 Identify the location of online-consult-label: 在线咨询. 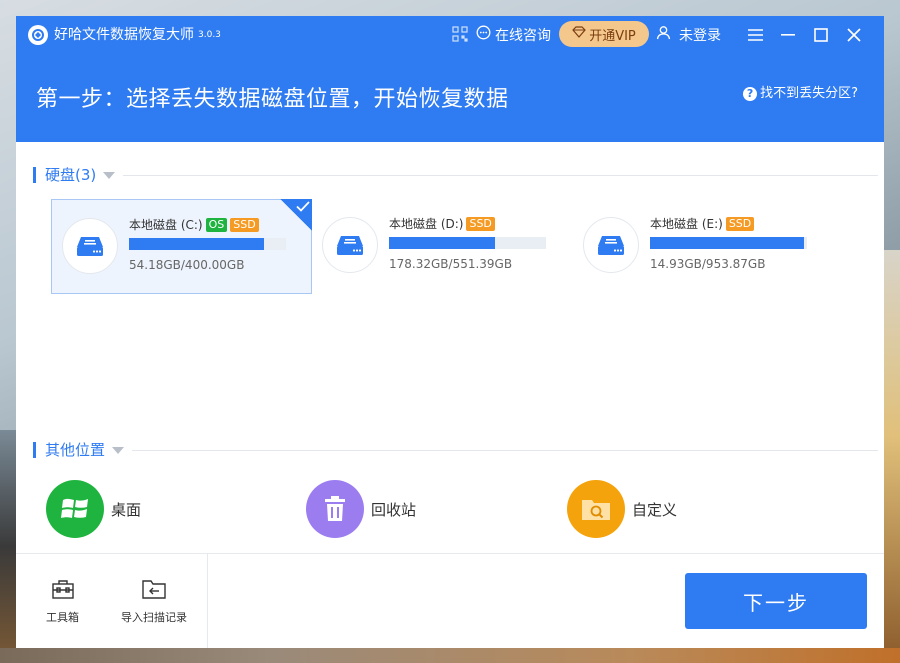
(523, 35).